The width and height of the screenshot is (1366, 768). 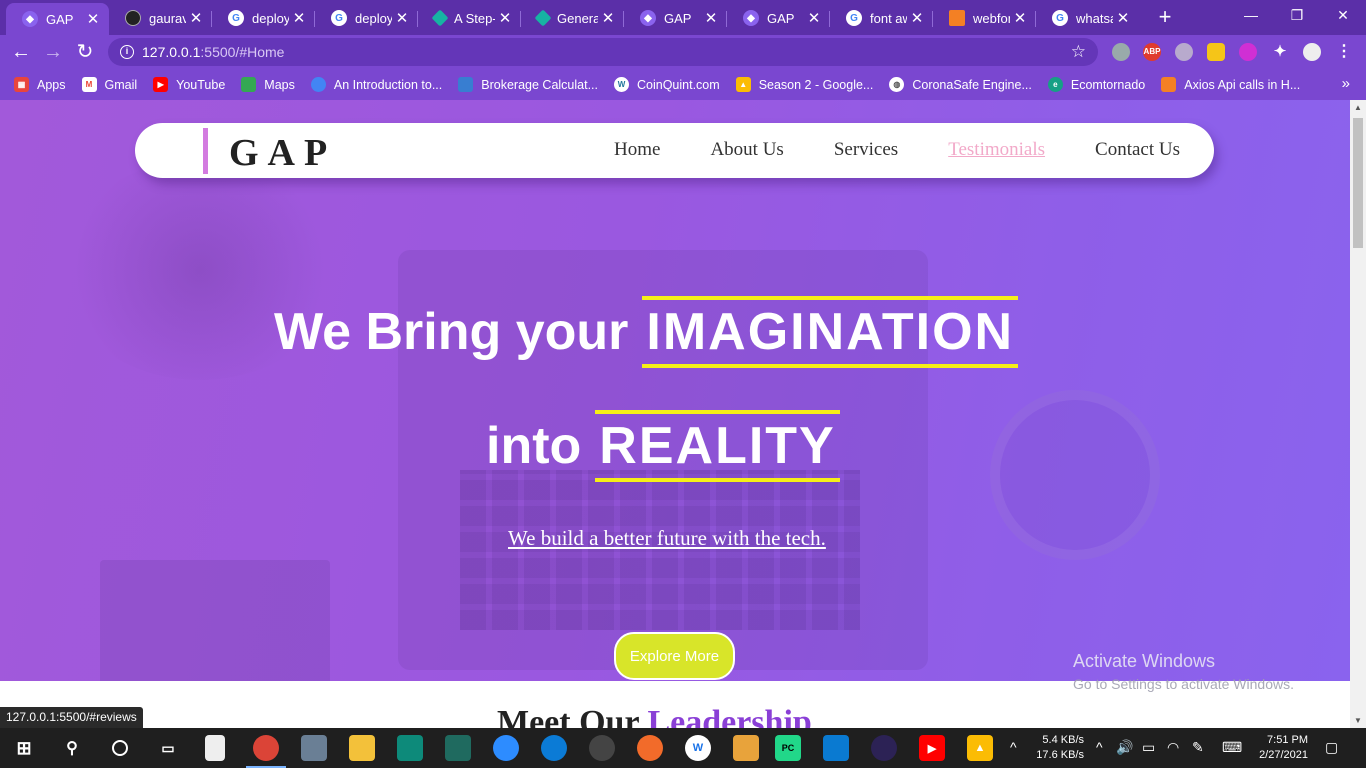 What do you see at coordinates (314, 748) in the screenshot?
I see `screen-capture-icon` at bounding box center [314, 748].